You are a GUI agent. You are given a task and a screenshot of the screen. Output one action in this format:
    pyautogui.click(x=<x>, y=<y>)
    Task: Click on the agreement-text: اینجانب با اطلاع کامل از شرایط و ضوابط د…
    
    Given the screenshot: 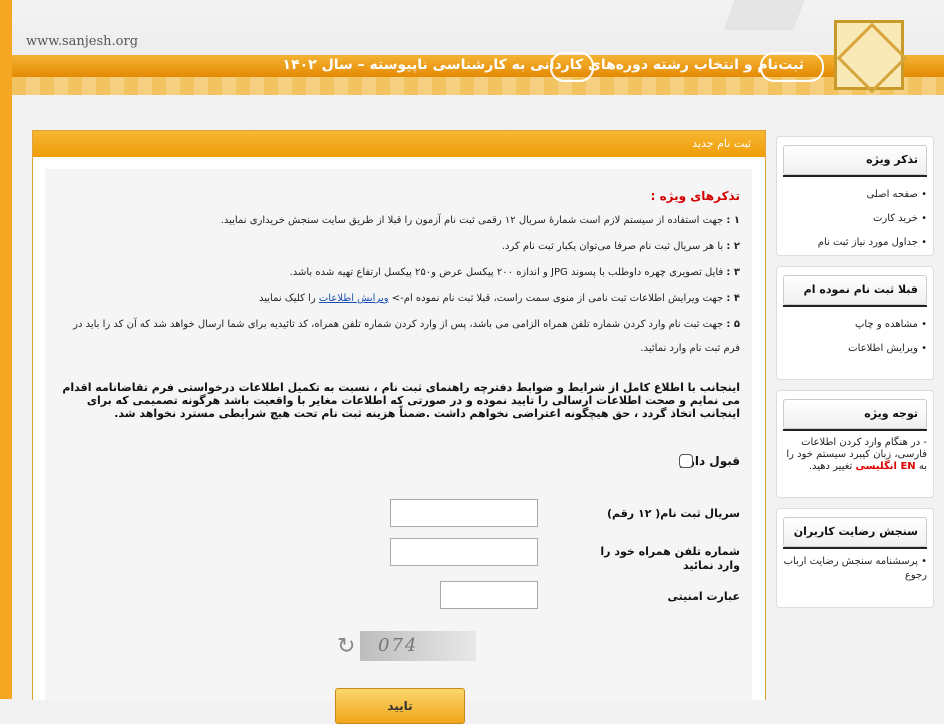 What is the action you would take?
    pyautogui.click(x=401, y=400)
    